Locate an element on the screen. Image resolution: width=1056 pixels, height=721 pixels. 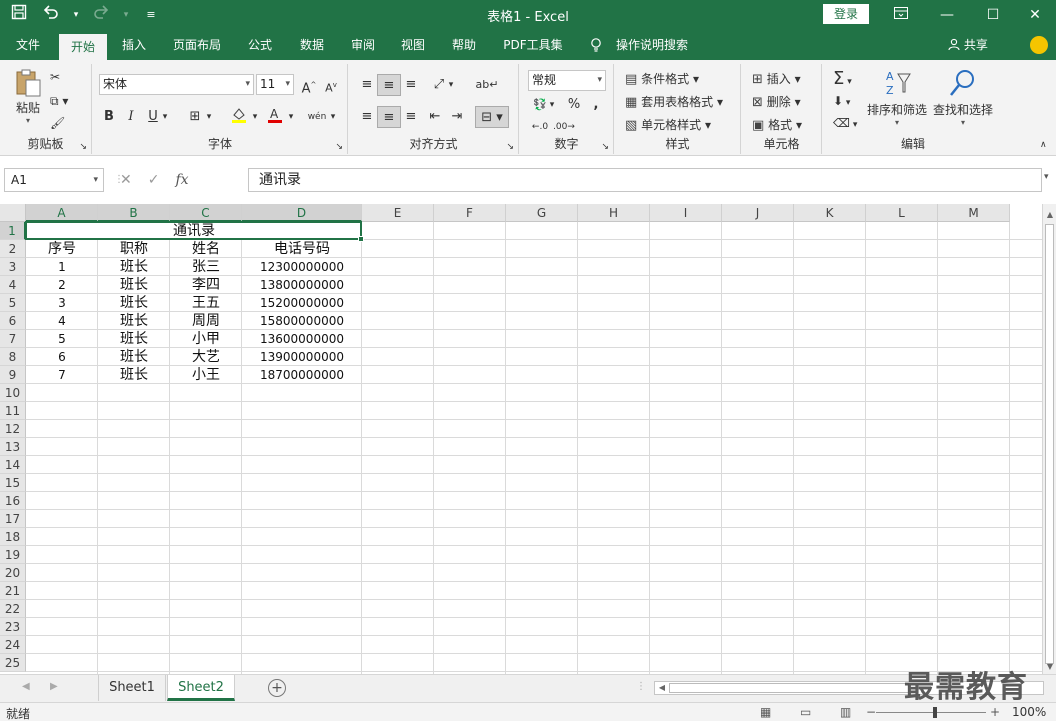
row-header-22: 22 is located at coordinates (13, 609).